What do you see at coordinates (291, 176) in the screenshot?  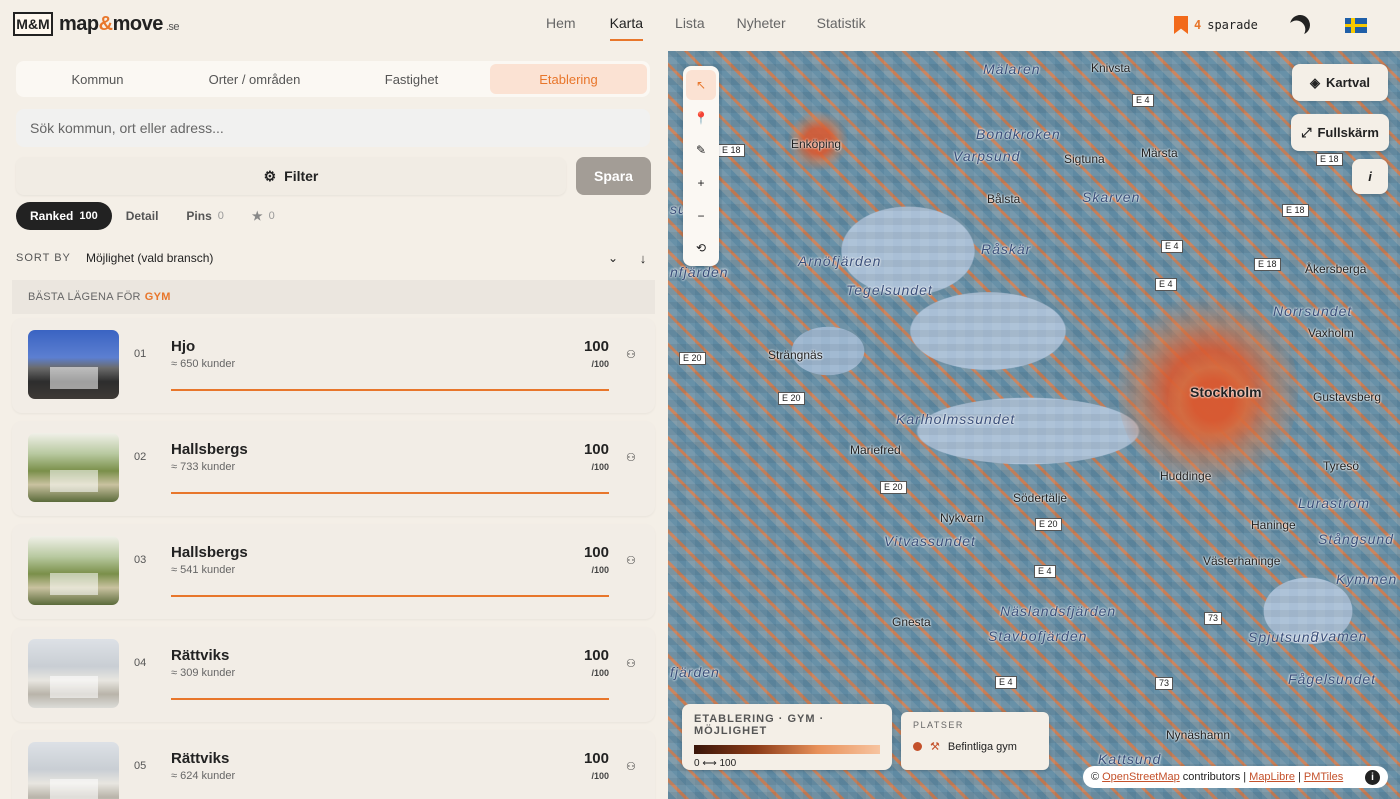 I see `filter-button: ⚙ Filter` at bounding box center [291, 176].